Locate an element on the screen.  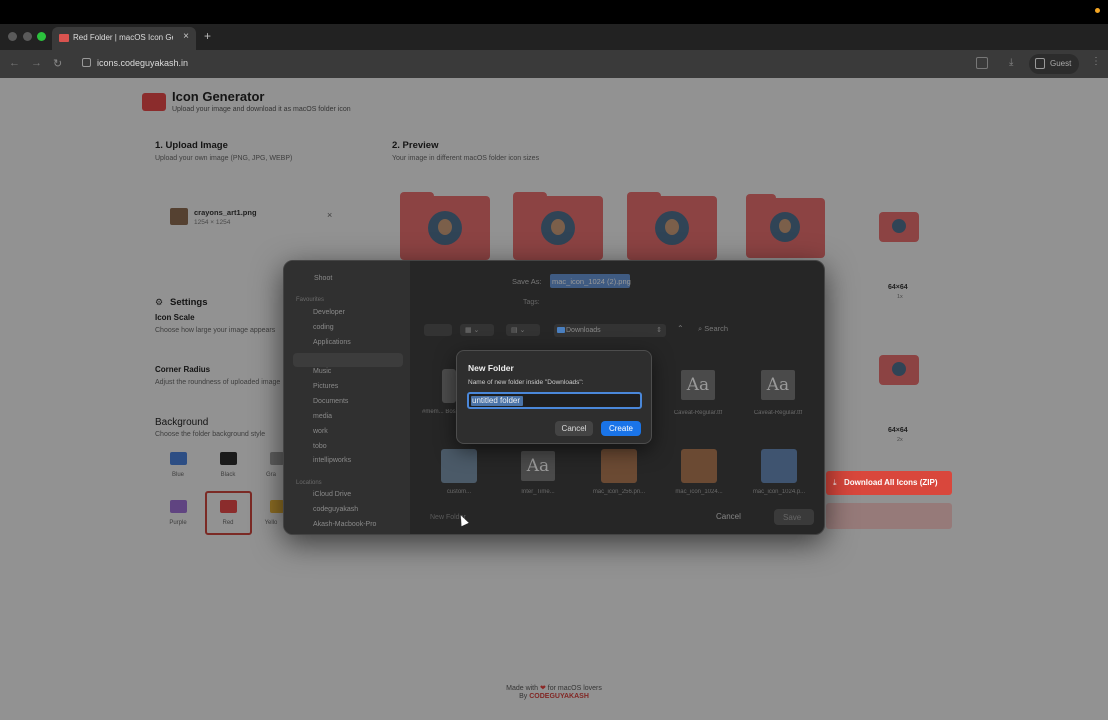
new-folder-description: Name of new folder inside "Downloads": is located at coordinates (526, 382).